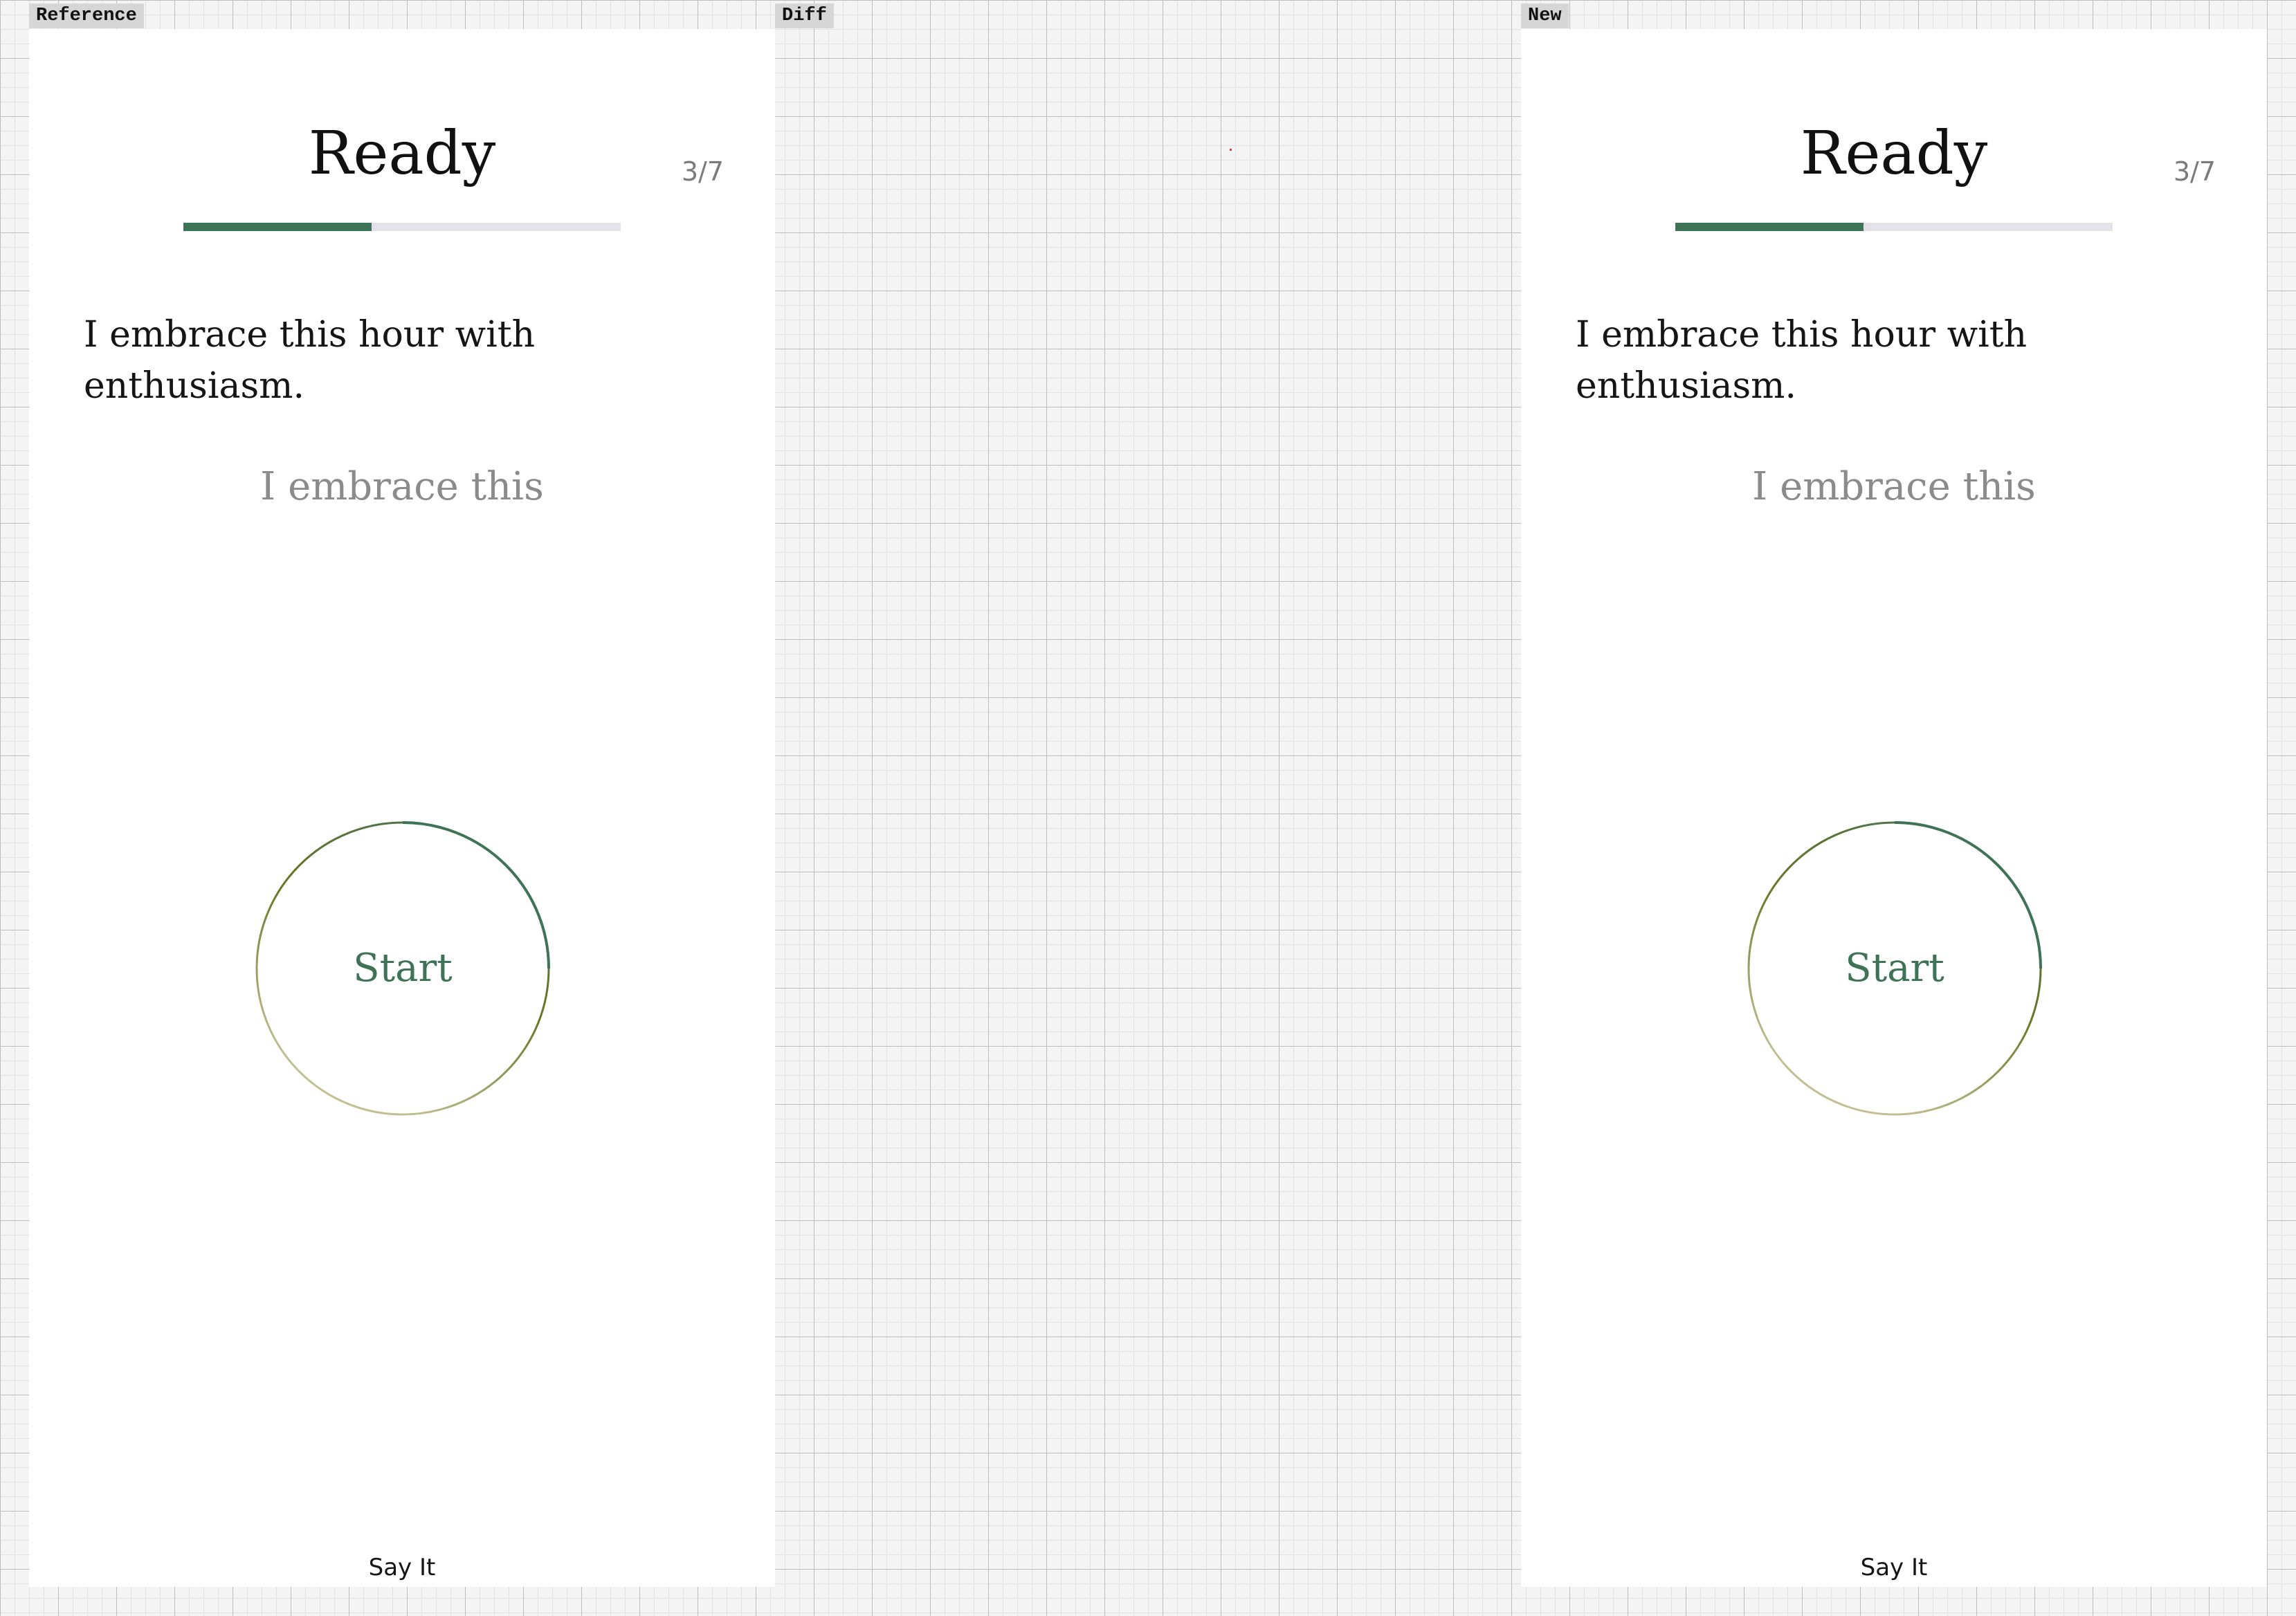 The width and height of the screenshot is (2296, 1616). What do you see at coordinates (1545, 15) in the screenshot?
I see `new-tag: New` at bounding box center [1545, 15].